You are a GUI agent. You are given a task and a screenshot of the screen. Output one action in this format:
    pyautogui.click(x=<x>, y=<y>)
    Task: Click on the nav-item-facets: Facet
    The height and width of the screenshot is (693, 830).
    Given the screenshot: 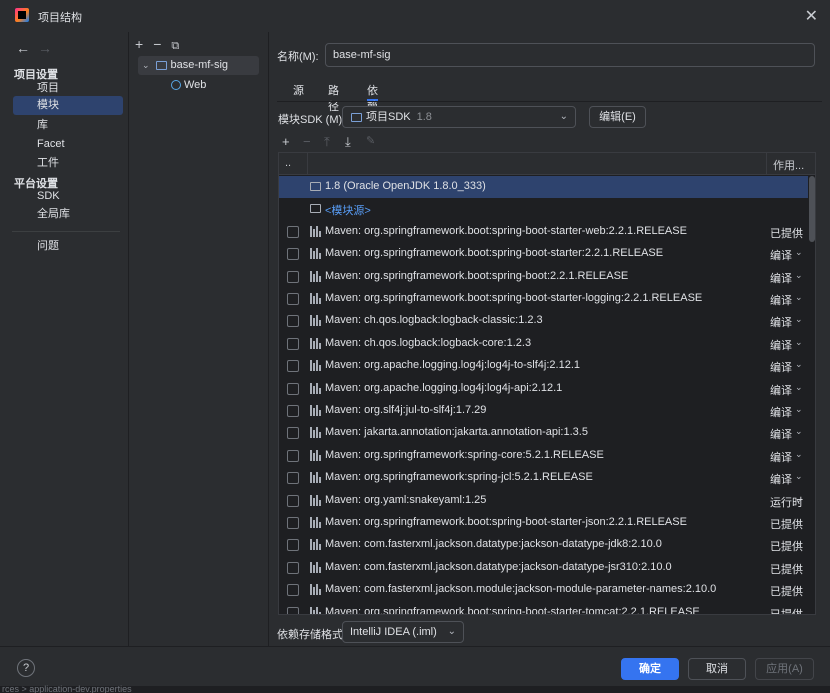 What is the action you would take?
    pyautogui.click(x=68, y=144)
    